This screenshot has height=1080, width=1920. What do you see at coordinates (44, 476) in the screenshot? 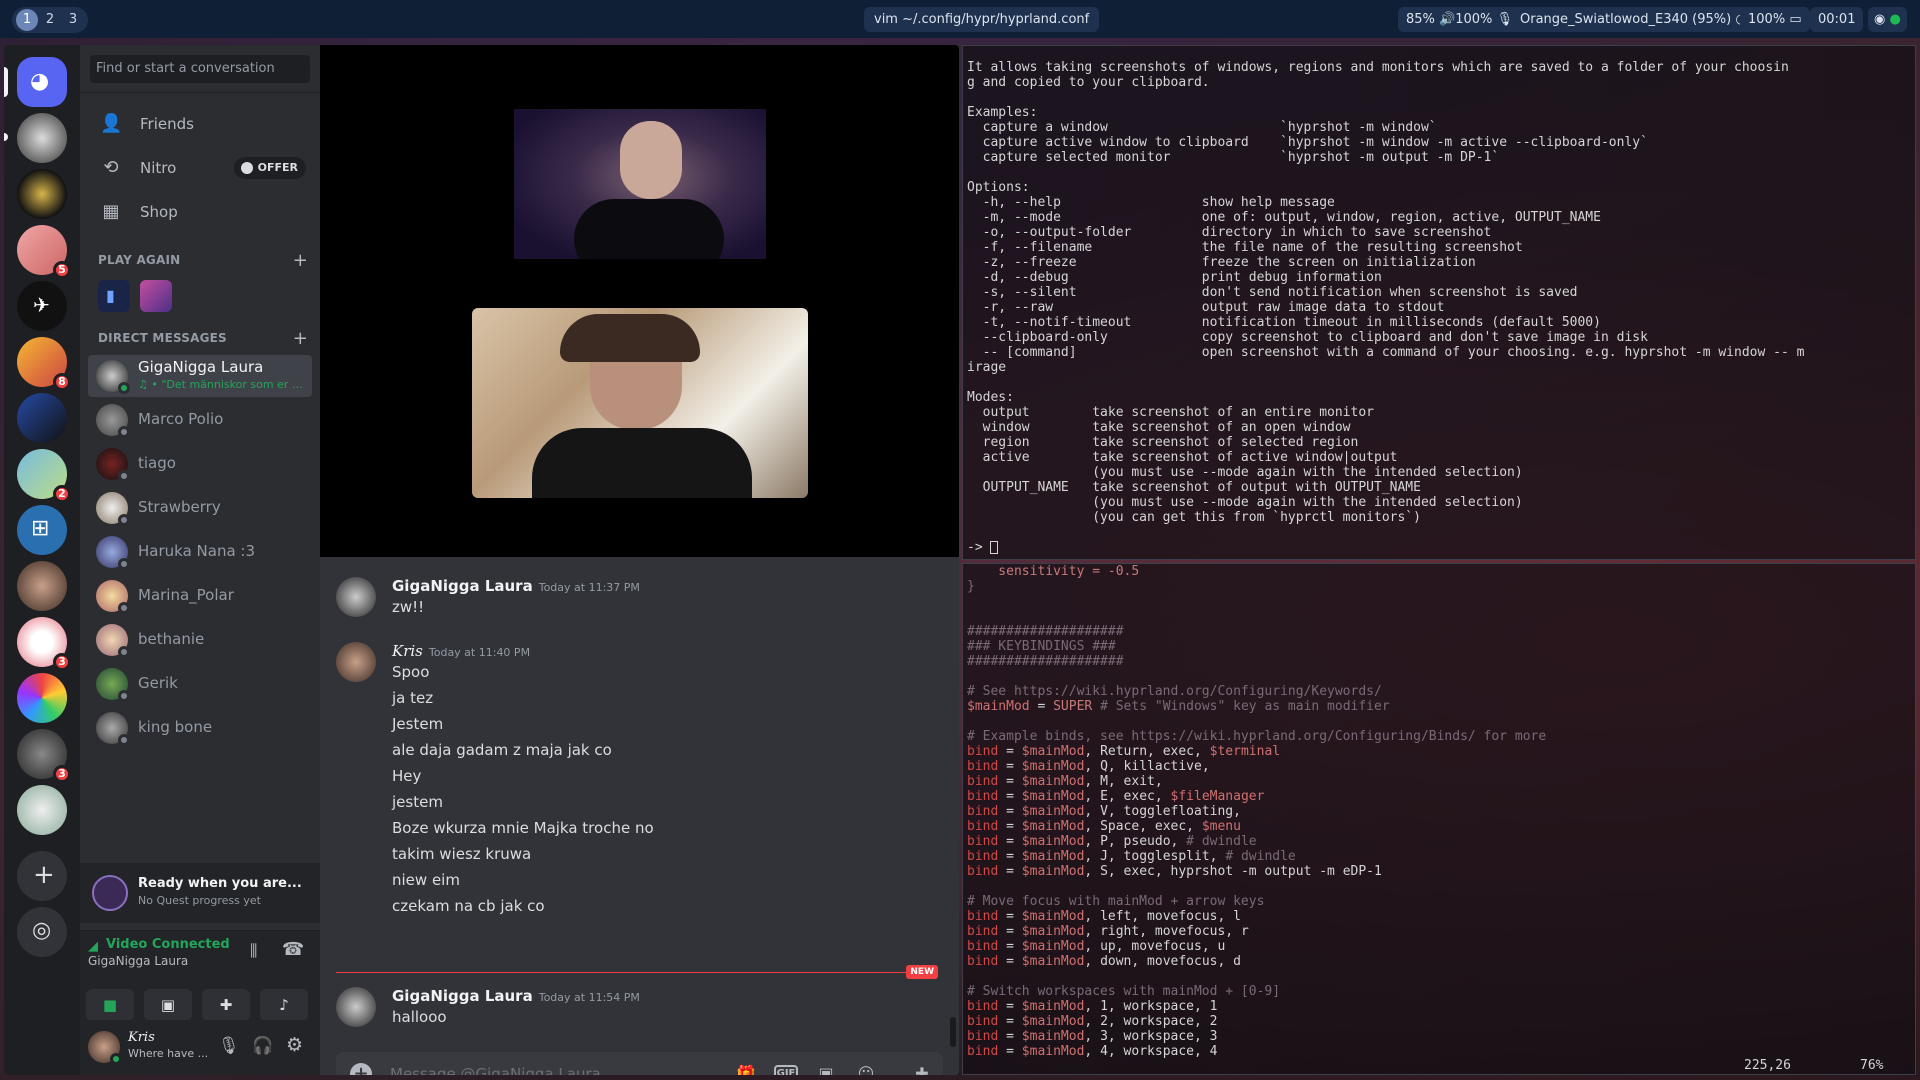
I see `server-icon: 2` at bounding box center [44, 476].